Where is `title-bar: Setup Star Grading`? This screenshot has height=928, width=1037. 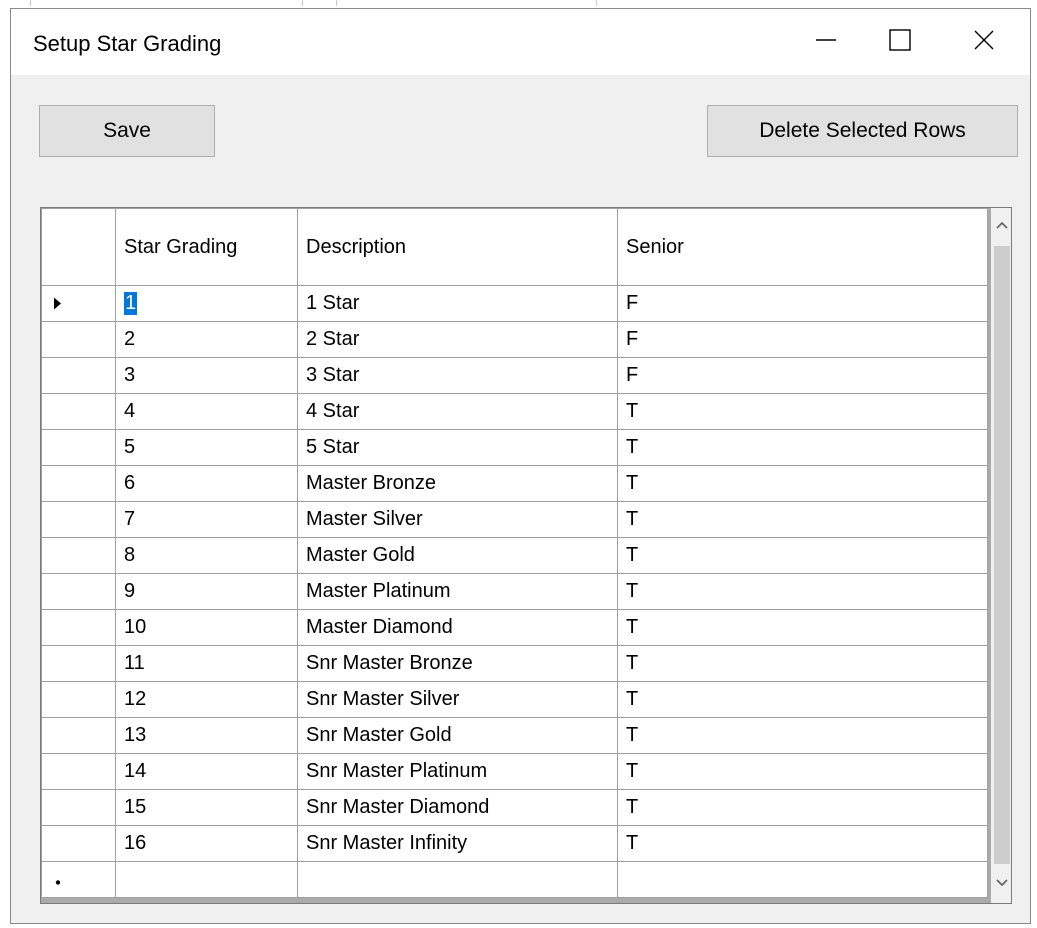 title-bar: Setup Star Grading is located at coordinates (520, 42).